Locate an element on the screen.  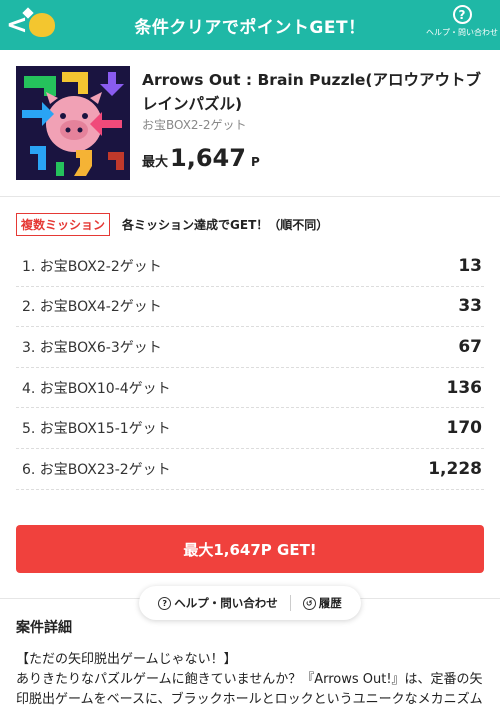
mission-points: 136 is located at coordinates (464, 387).